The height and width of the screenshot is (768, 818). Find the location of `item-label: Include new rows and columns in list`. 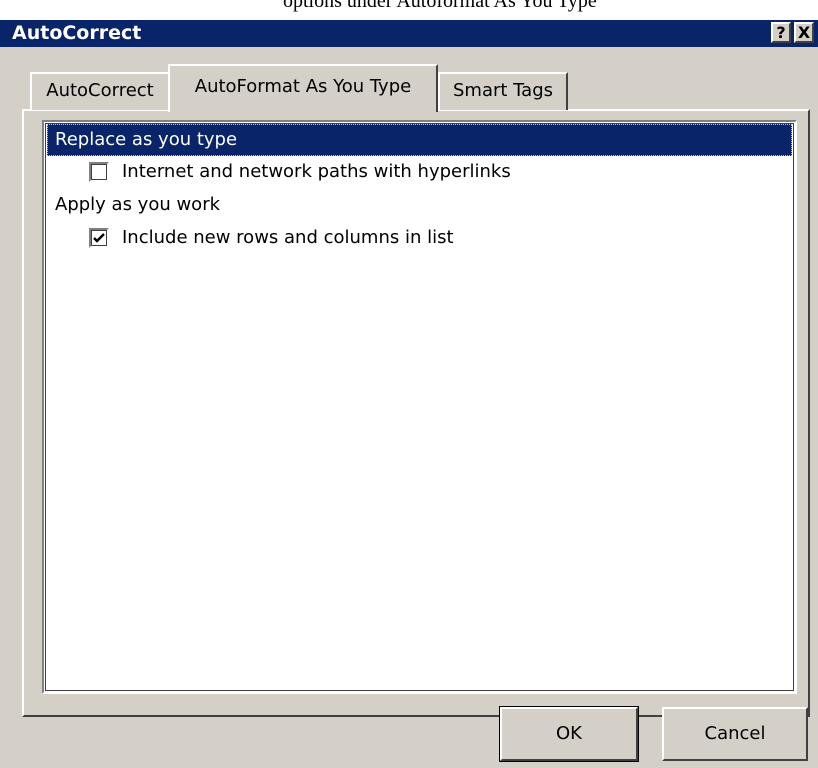

item-label: Include new rows and columns in list is located at coordinates (288, 237).